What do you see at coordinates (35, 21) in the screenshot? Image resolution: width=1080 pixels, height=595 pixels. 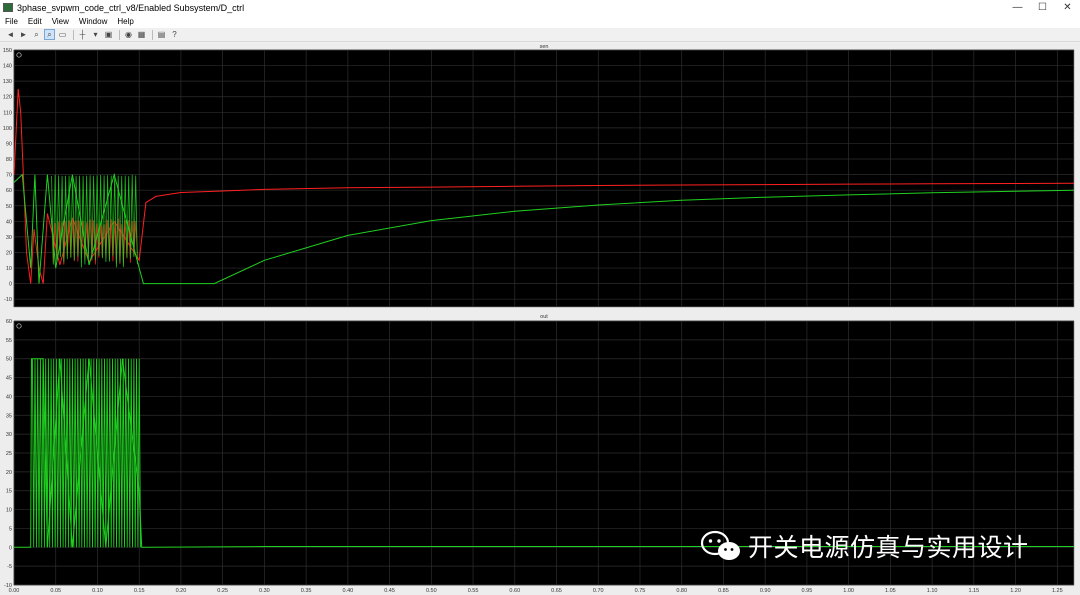 I see `menu-edit: Edit` at bounding box center [35, 21].